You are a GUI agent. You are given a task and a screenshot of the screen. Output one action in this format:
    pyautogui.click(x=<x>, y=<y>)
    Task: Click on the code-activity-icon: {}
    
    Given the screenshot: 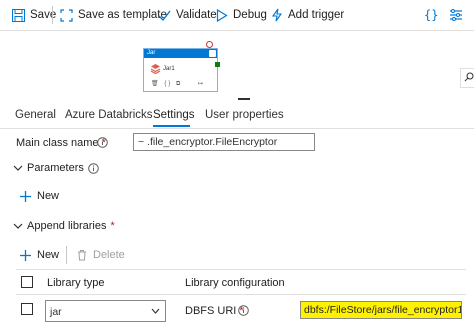 What is the action you would take?
    pyautogui.click(x=168, y=84)
    